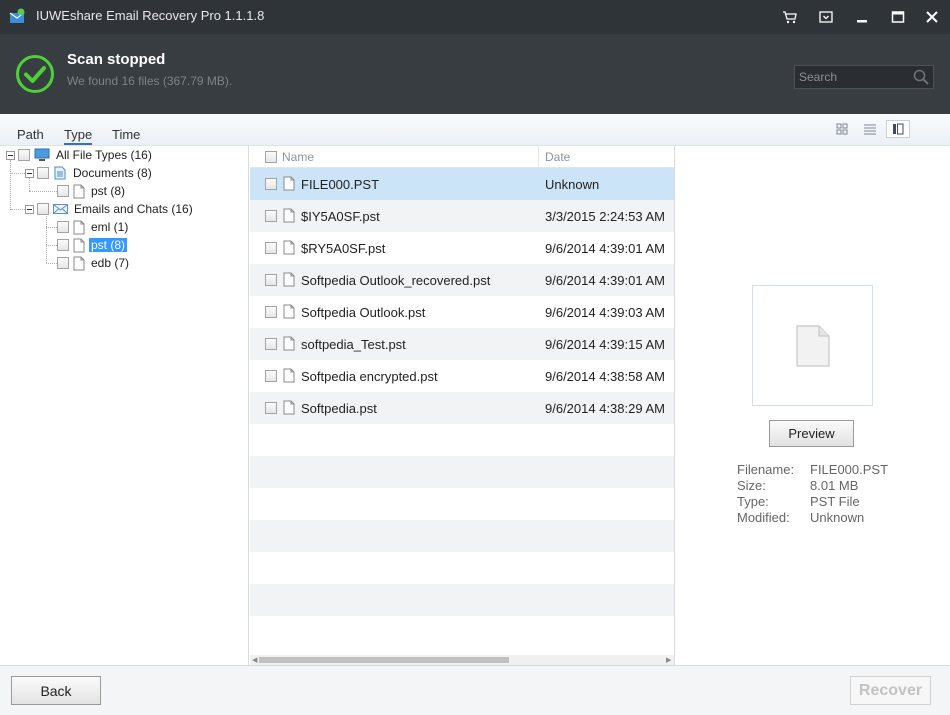  What do you see at coordinates (870, 129) in the screenshot?
I see `list-view-icon` at bounding box center [870, 129].